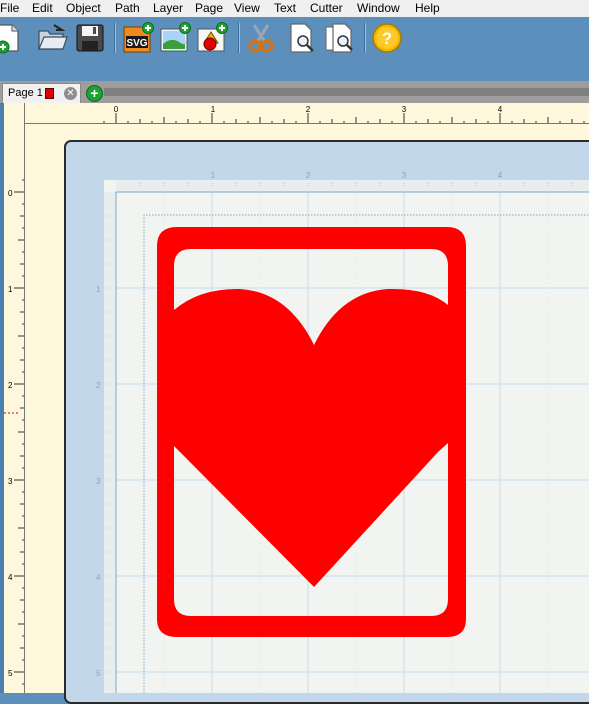  I want to click on mat-top-label: 3, so click(404, 175).